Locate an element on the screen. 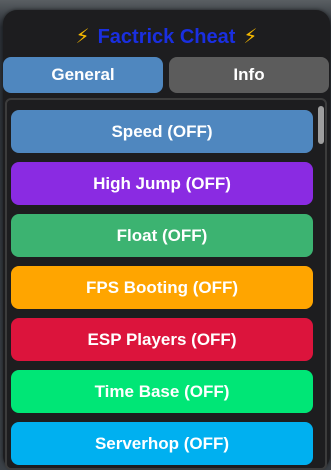 Image resolution: width=331 pixels, height=470 pixels. tab-info: Info is located at coordinates (249, 75).